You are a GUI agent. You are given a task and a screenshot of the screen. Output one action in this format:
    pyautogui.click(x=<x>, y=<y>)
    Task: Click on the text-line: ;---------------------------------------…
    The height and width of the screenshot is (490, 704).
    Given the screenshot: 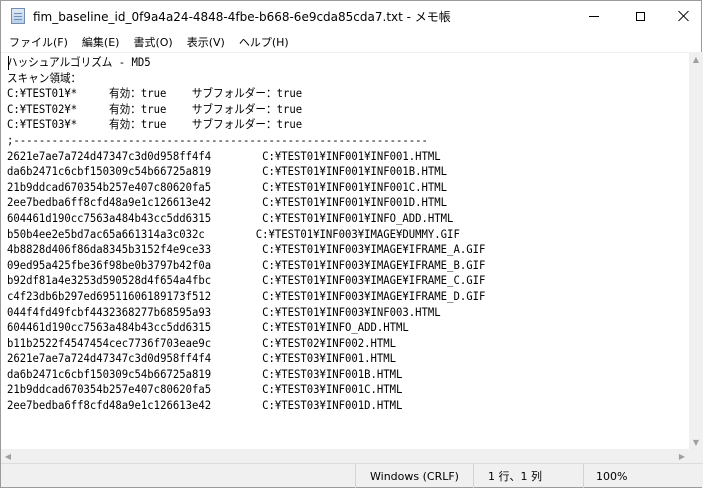 What is the action you would take?
    pyautogui.click(x=217, y=139)
    